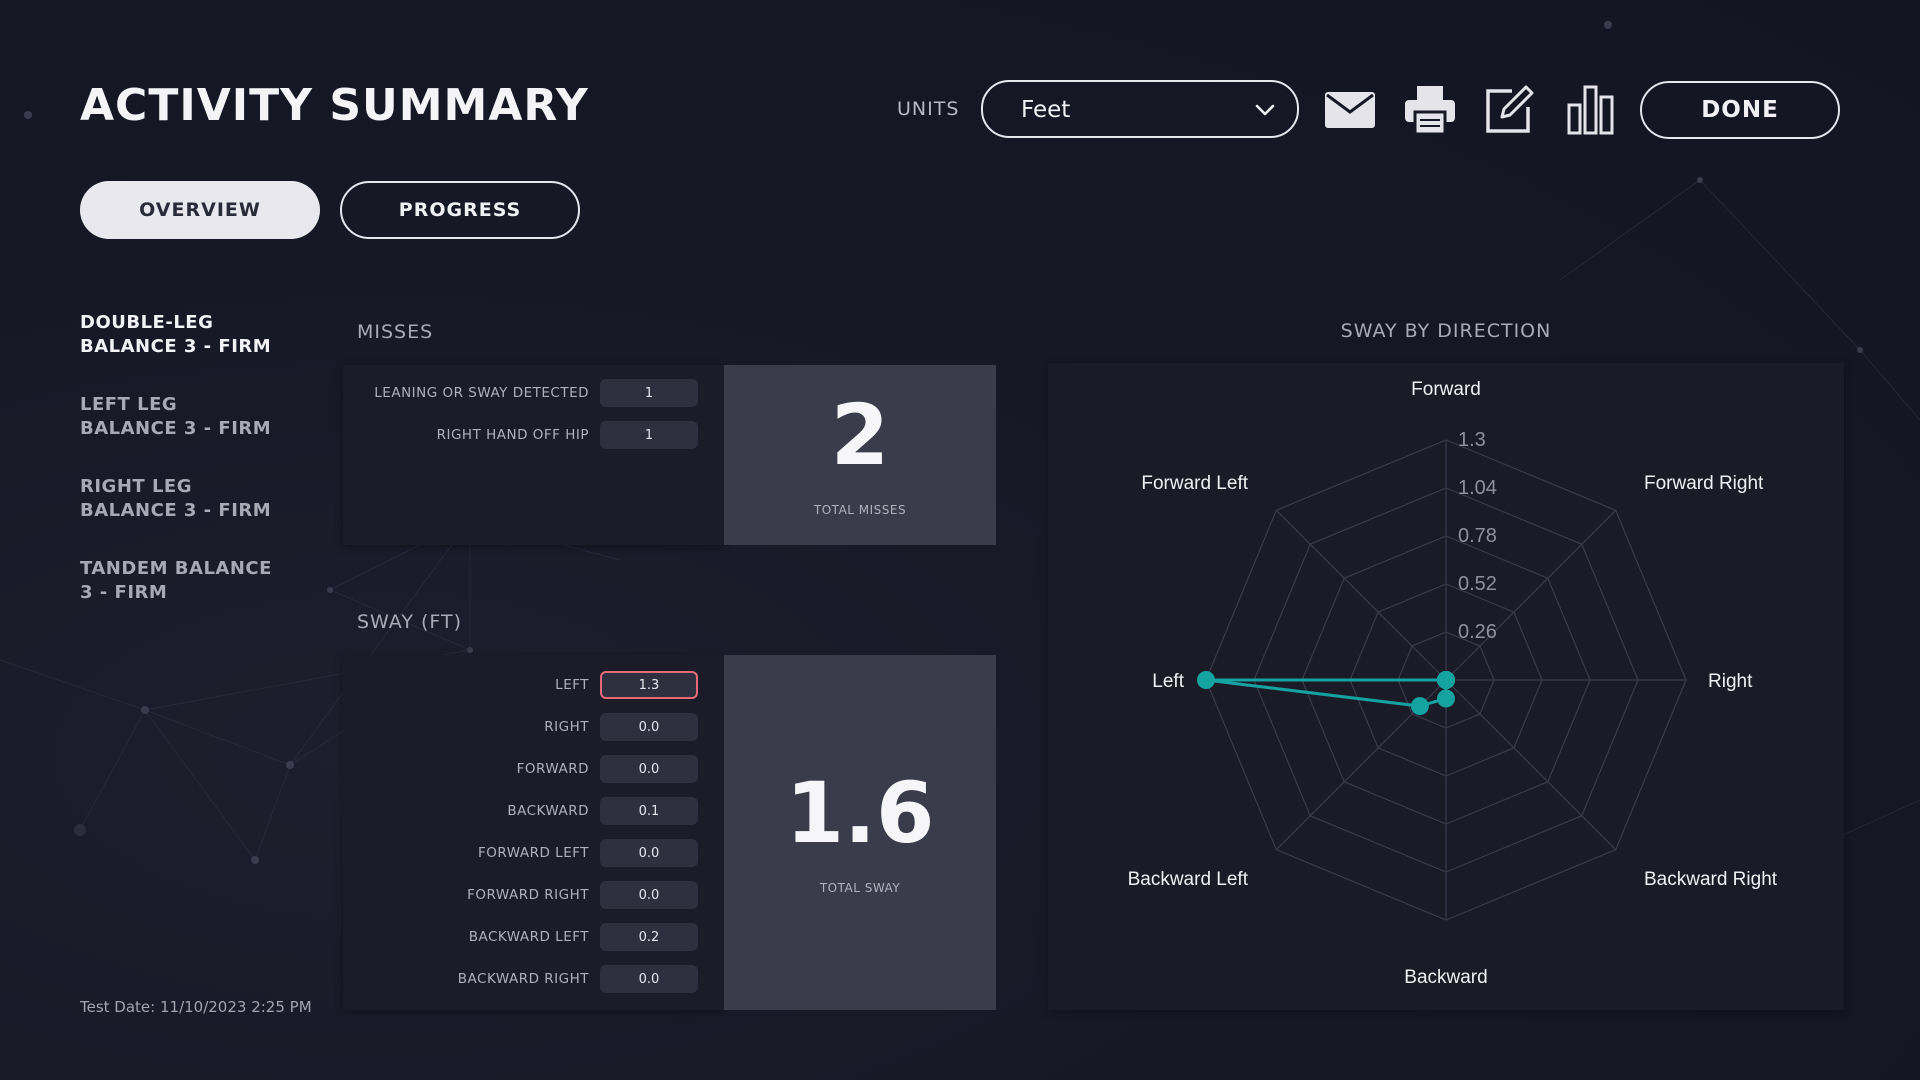 The image size is (1920, 1080). Describe the element at coordinates (548, 811) in the screenshot. I see `sway-row-label: BACKWARD` at that location.